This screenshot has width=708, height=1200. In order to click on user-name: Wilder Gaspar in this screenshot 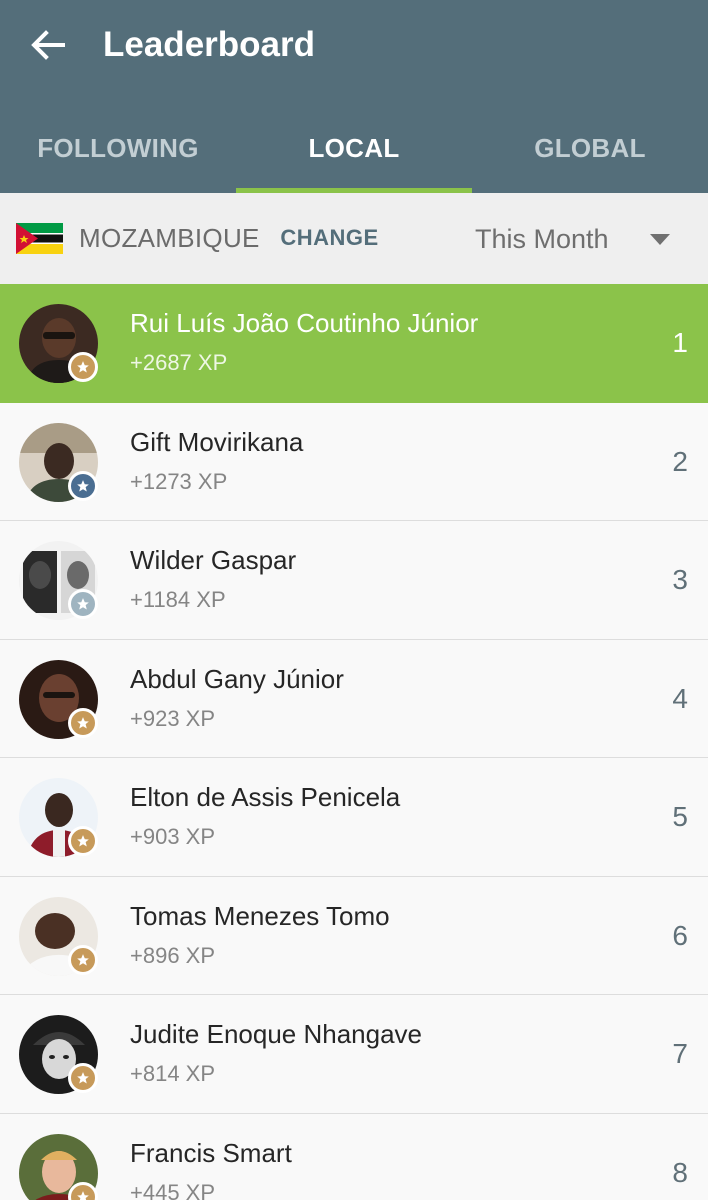, I will do `click(213, 560)`.